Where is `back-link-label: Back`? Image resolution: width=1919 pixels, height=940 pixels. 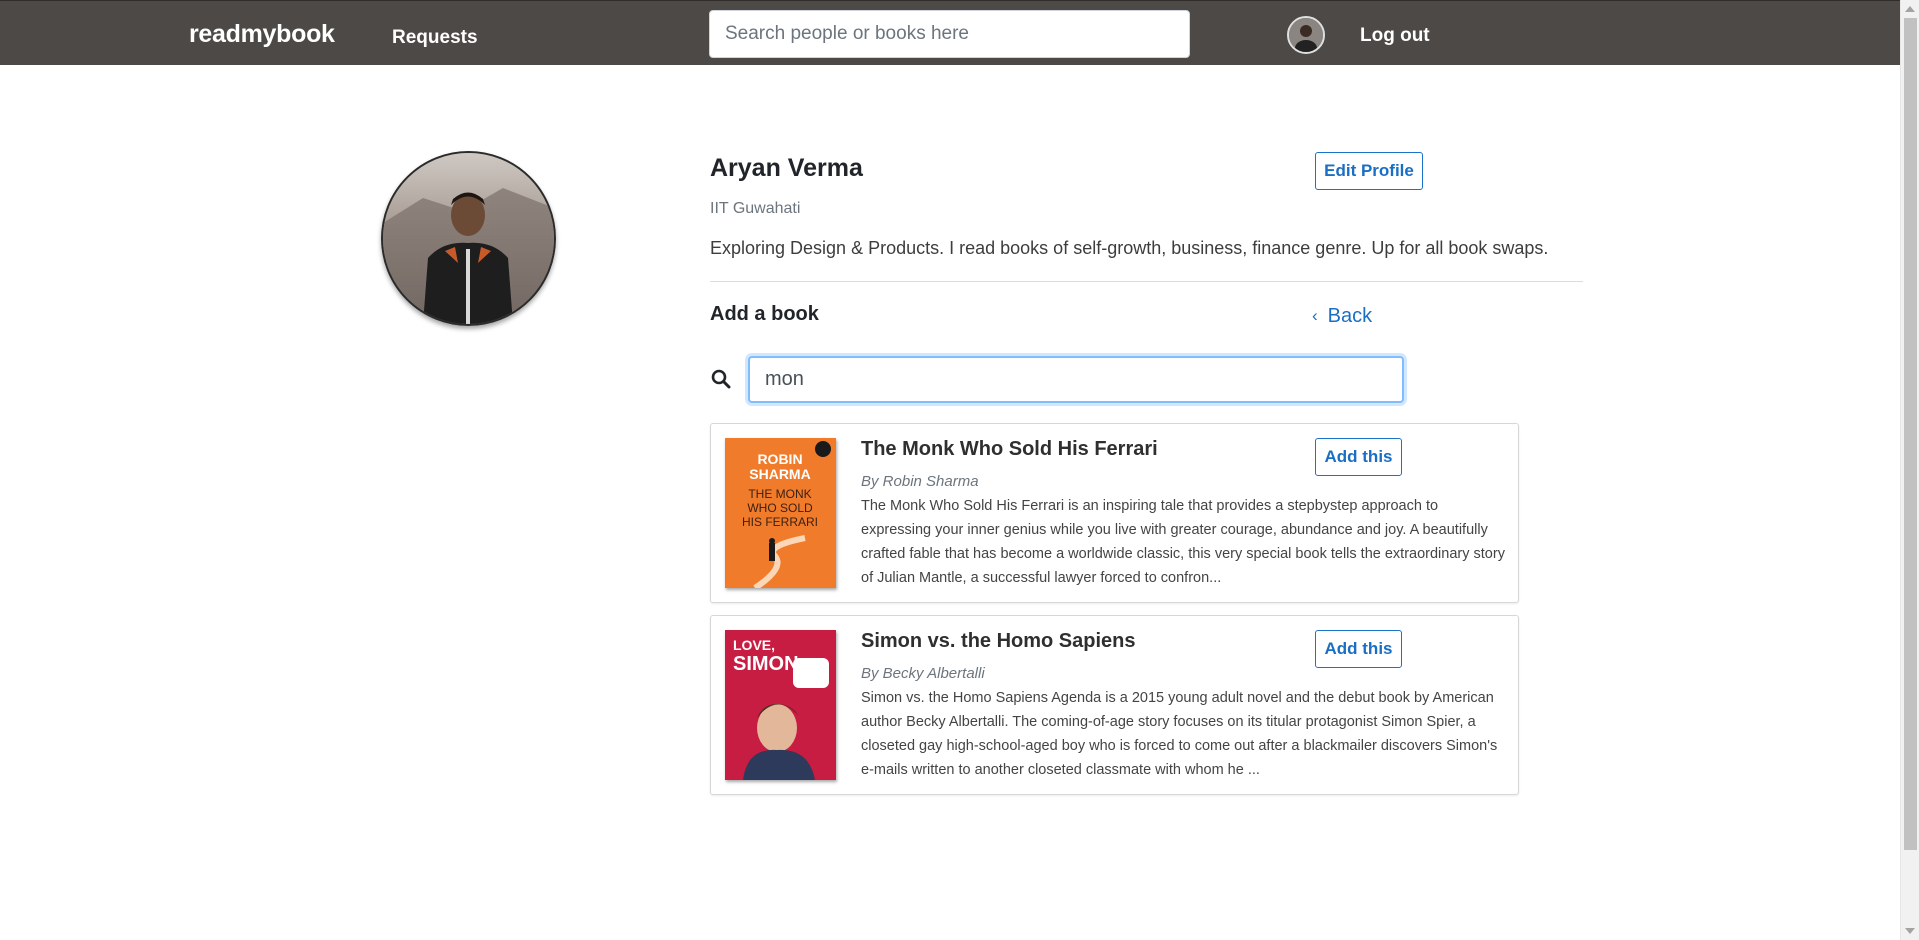 back-link-label: Back is located at coordinates (1350, 316).